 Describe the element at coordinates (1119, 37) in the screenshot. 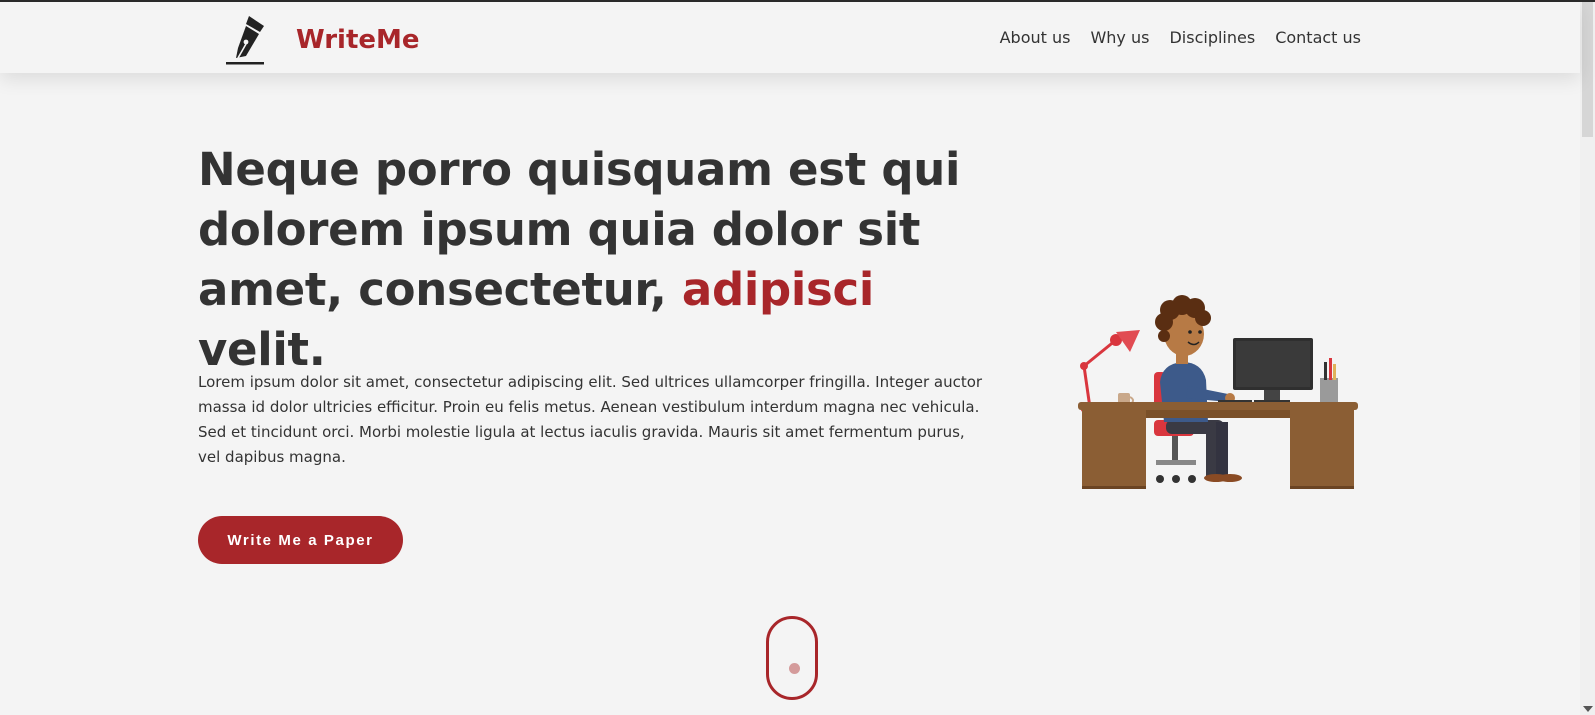

I see `nav-why-us: Why us` at that location.